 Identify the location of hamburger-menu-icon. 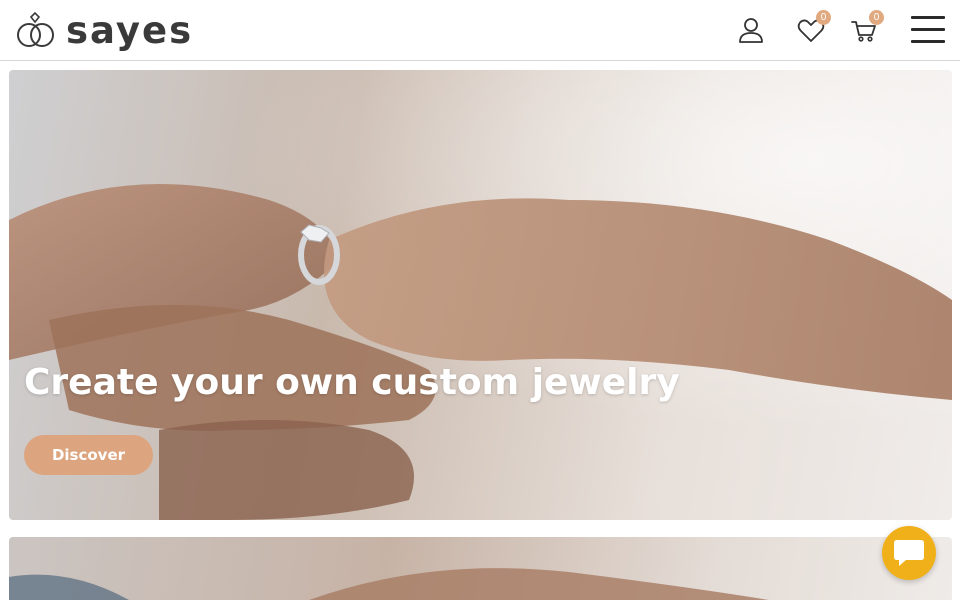
(928, 30).